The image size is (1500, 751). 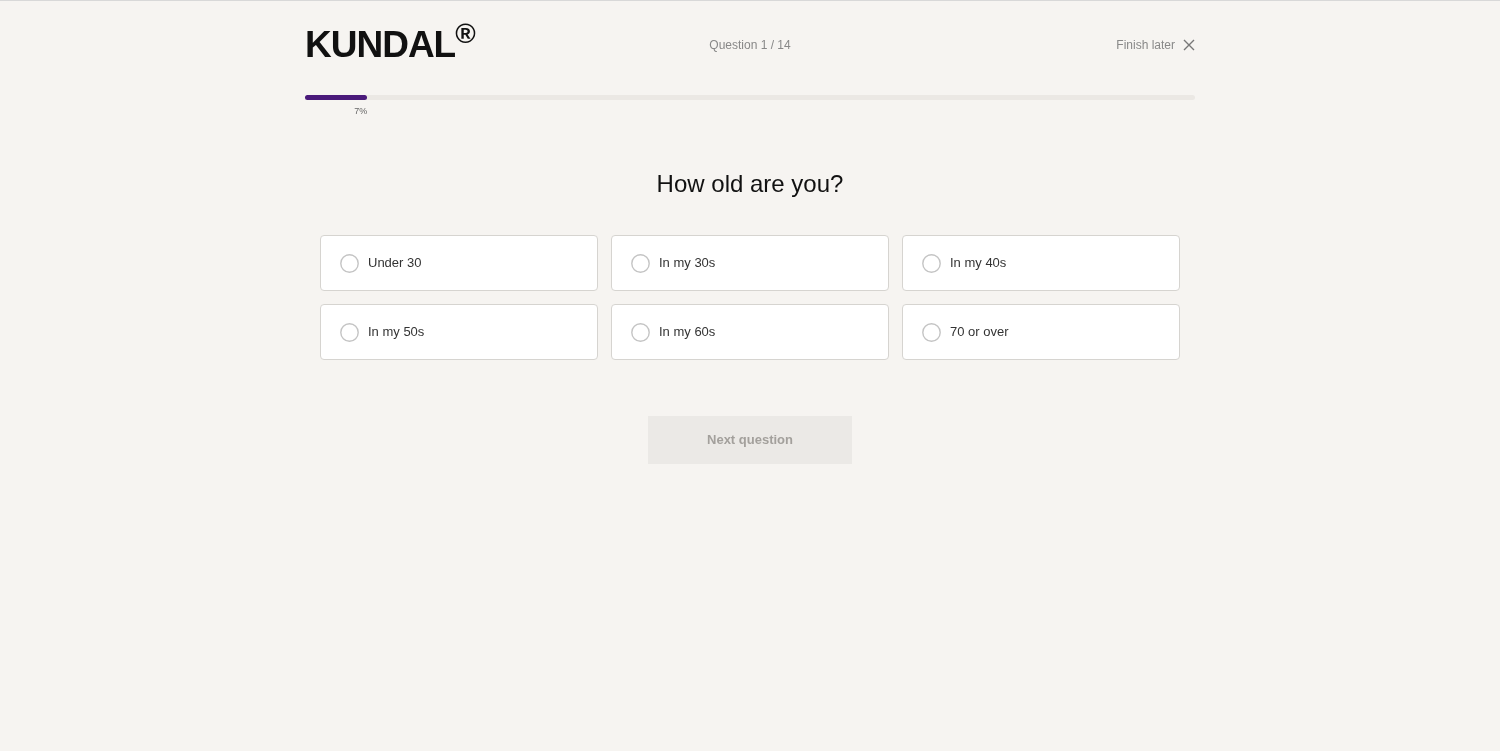 What do you see at coordinates (750, 263) in the screenshot?
I see `answer-option: In my 30s` at bounding box center [750, 263].